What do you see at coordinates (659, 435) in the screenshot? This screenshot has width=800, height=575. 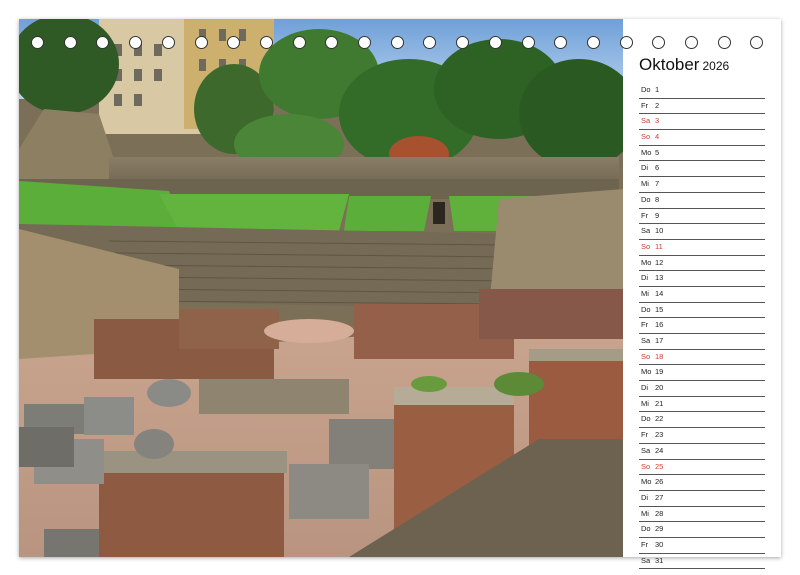 I see `day-number: 23` at bounding box center [659, 435].